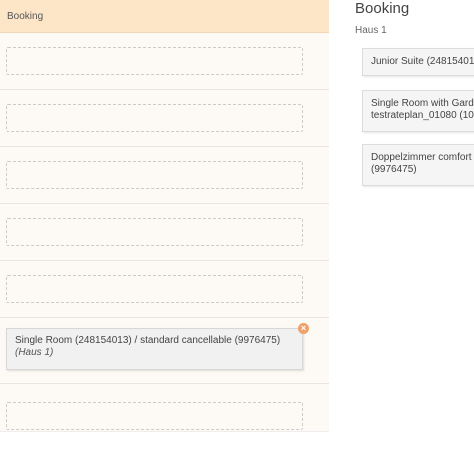 The image size is (474, 455). What do you see at coordinates (418, 165) in the screenshot?
I see `room-card-doppelzimmer-comfort: Doppelzimmer comfort (9976475)` at bounding box center [418, 165].